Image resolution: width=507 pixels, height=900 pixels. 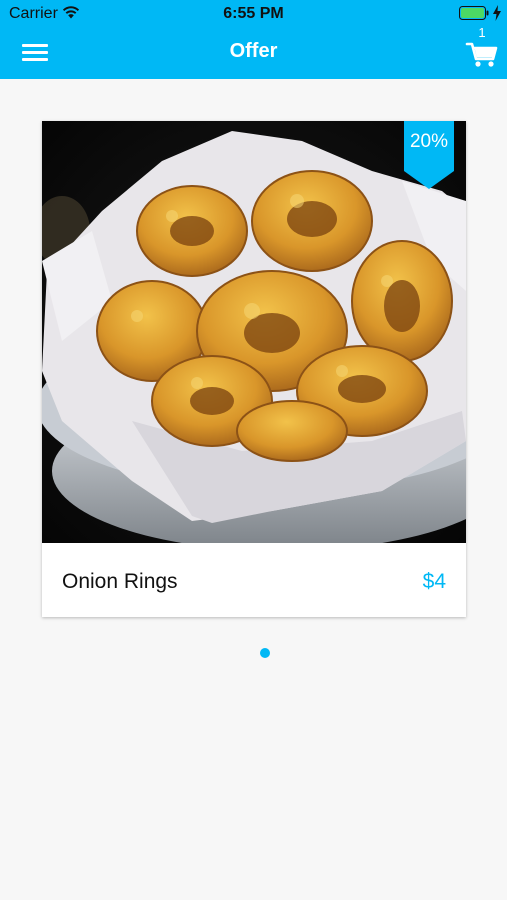 I want to click on charging-bolt-icon, so click(x=497, y=13).